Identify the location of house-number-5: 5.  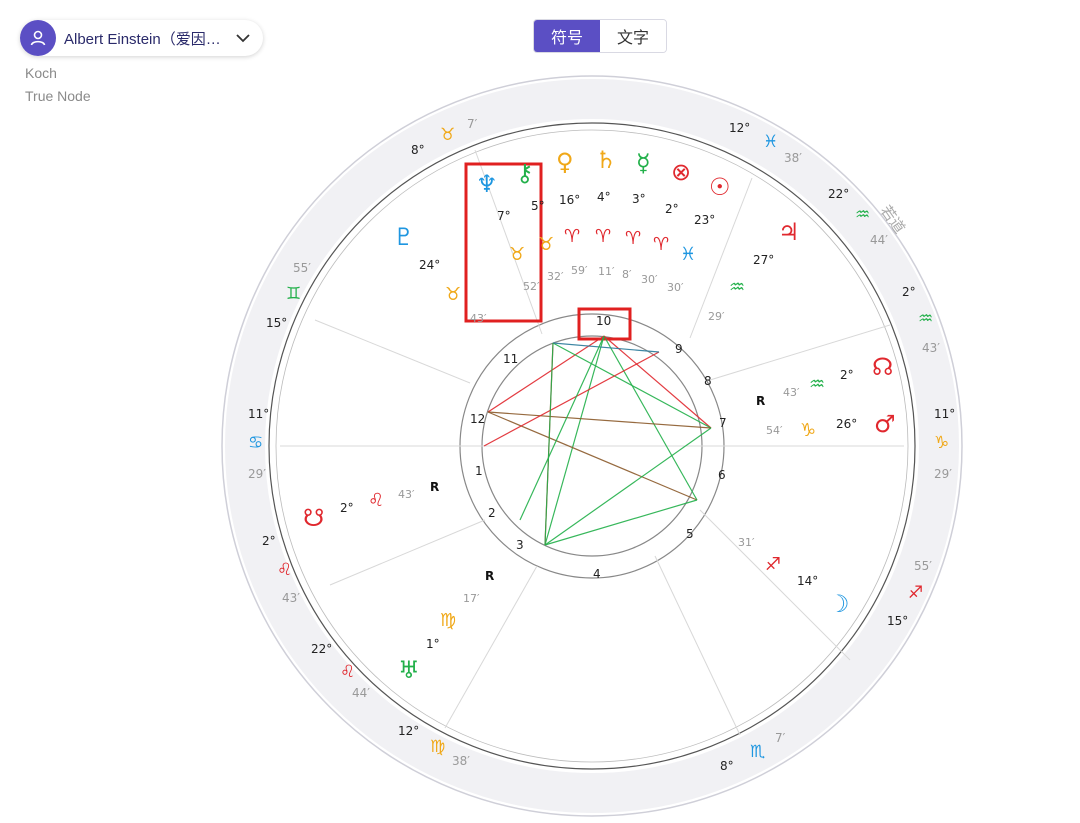
(690, 534).